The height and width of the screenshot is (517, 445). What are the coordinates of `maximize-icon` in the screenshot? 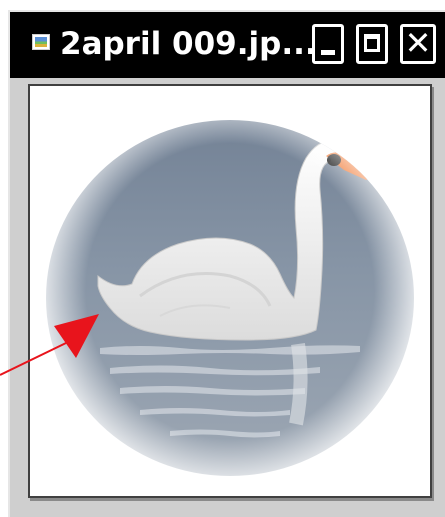 It's located at (372, 43).